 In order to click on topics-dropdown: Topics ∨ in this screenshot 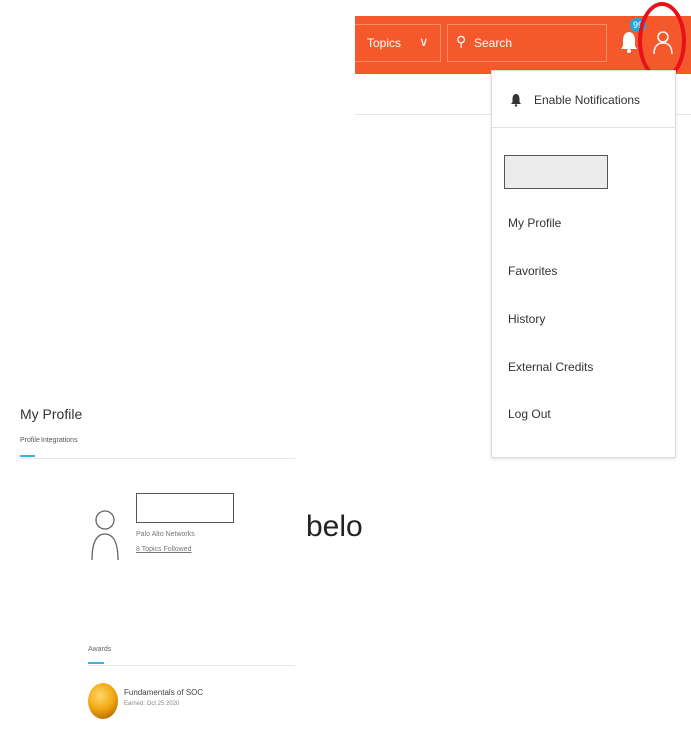, I will do `click(398, 43)`.